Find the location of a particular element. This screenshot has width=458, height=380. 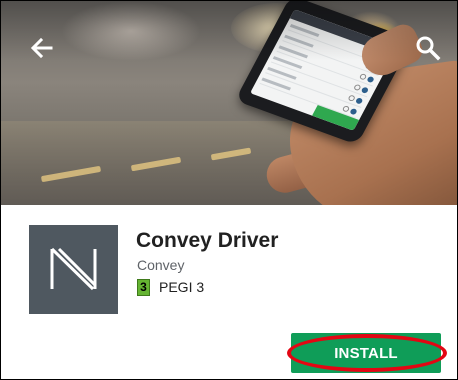

app-icon is located at coordinates (73, 269).